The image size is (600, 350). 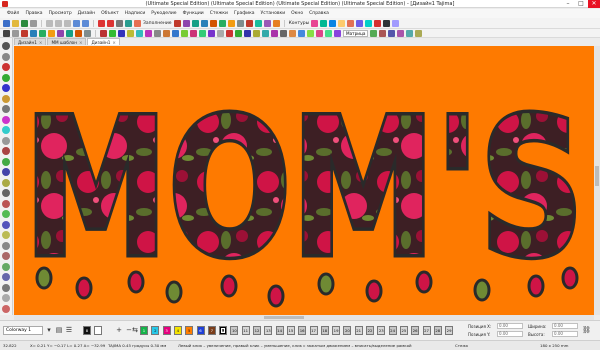 What do you see at coordinates (381, 330) in the screenshot?
I see `color-swatch: 23` at bounding box center [381, 330].